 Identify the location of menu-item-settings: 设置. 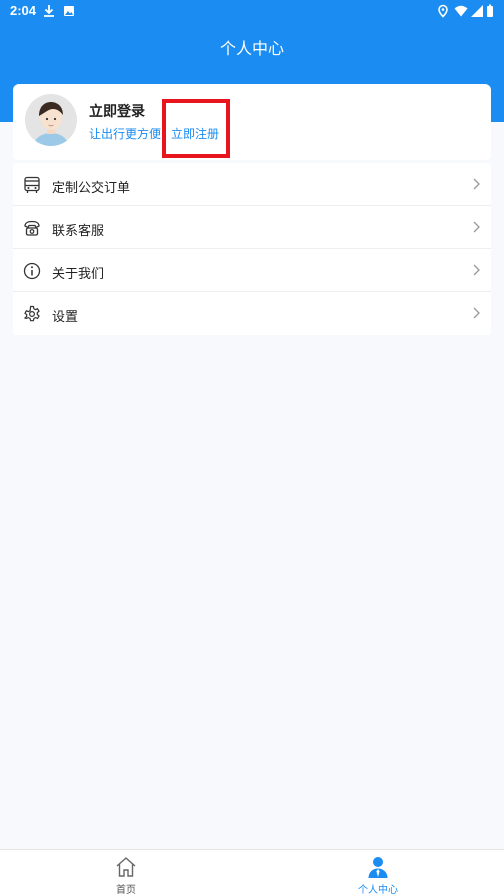
(252, 313).